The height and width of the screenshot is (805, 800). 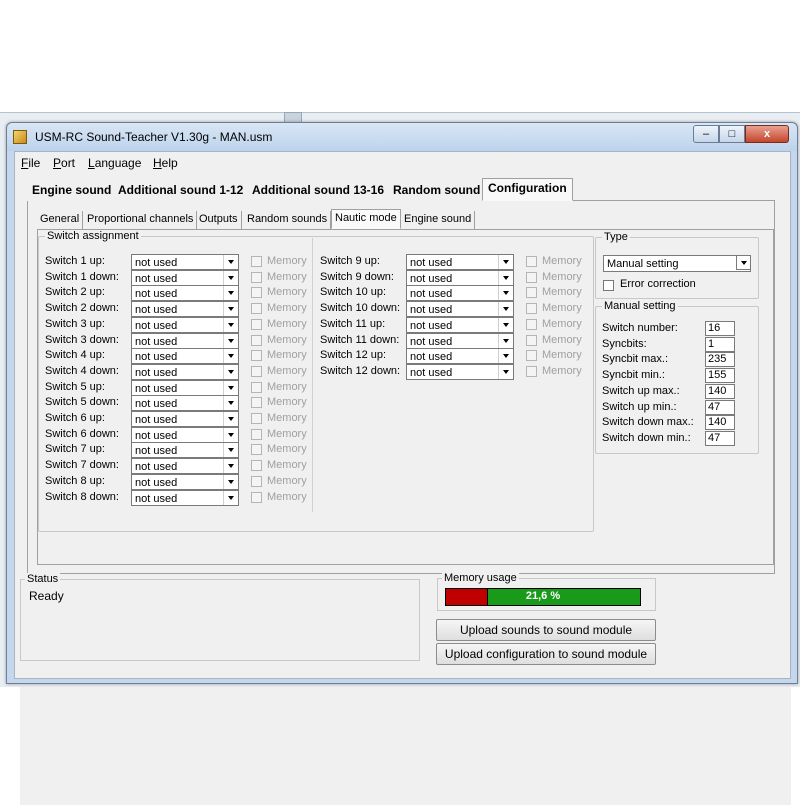 What do you see at coordinates (288, 220) in the screenshot?
I see `subtab-random-sounds: Random sounds` at bounding box center [288, 220].